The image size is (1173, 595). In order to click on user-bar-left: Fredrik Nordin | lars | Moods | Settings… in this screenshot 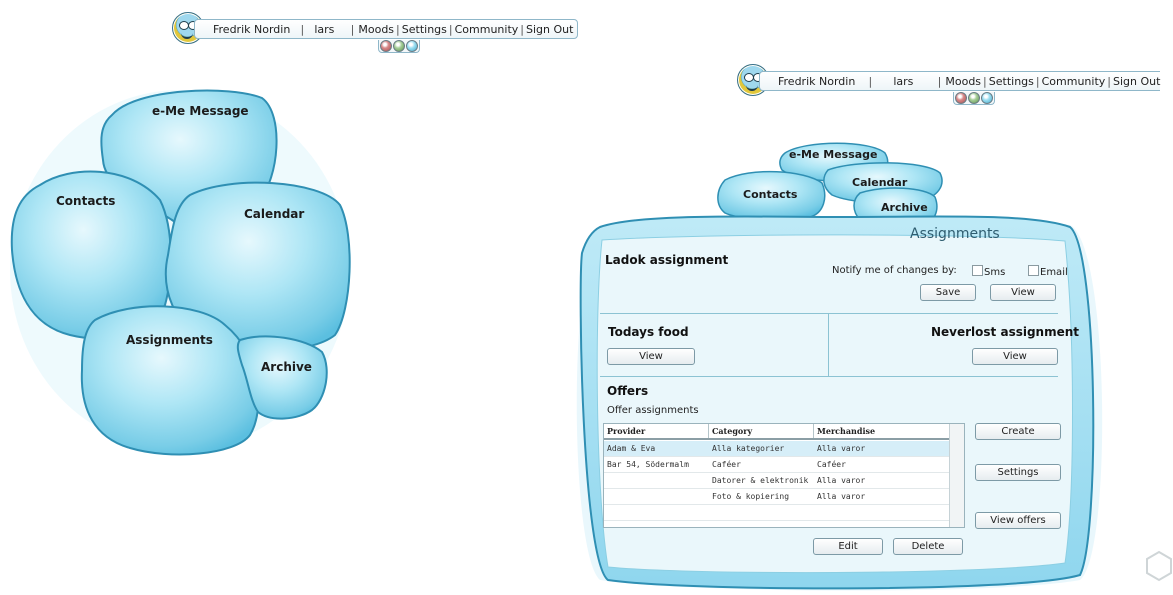, I will do `click(387, 32)`.